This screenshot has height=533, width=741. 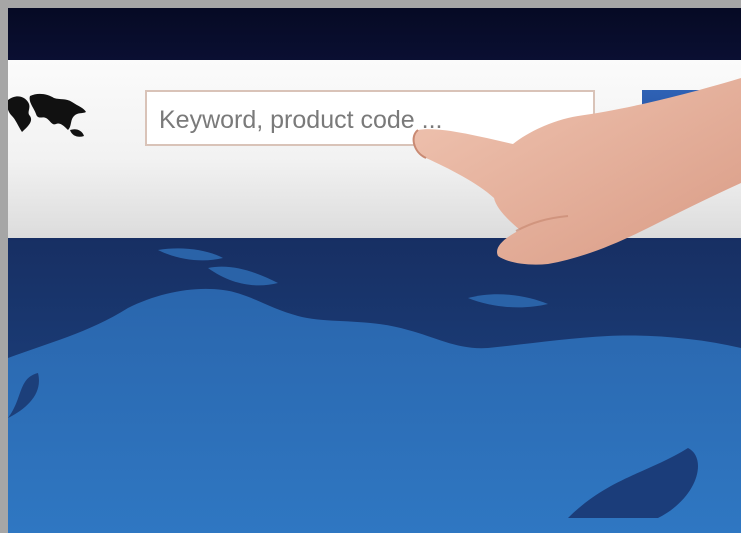 I want to click on search-button-label: SE, so click(x=685, y=119).